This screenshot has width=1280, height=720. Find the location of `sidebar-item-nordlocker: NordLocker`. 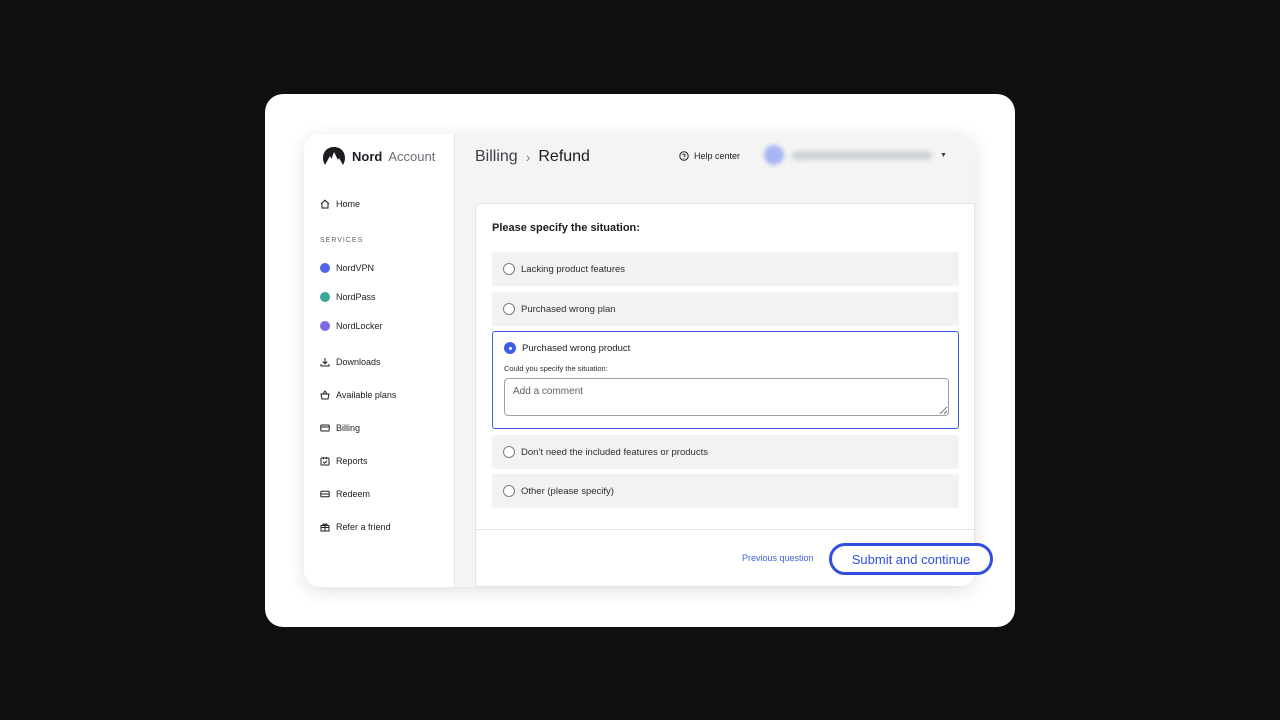

sidebar-item-nordlocker: NordLocker is located at coordinates (351, 326).